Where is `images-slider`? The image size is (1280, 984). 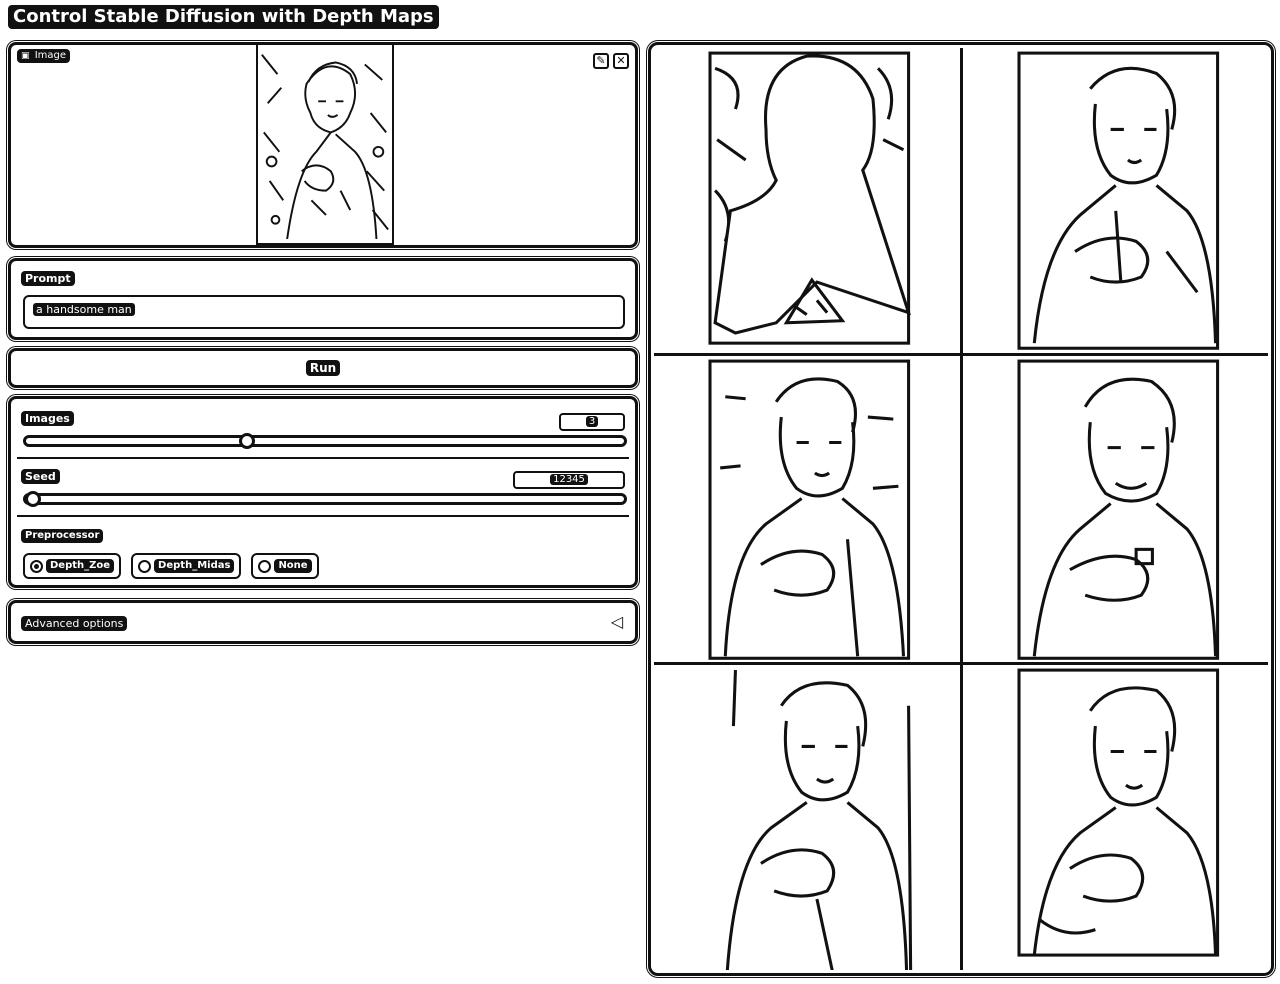
images-slider is located at coordinates (325, 441).